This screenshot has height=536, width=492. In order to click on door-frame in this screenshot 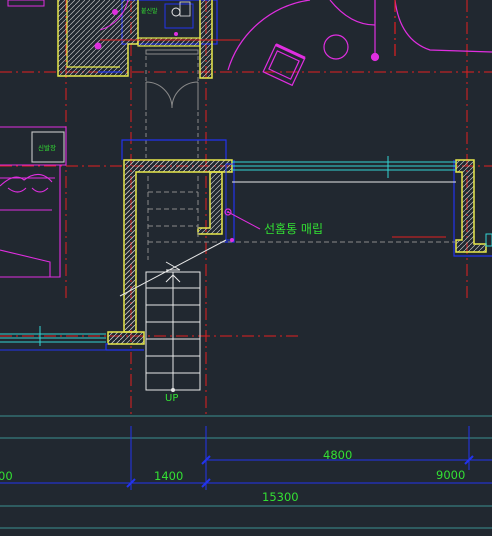, I will do `click(162, 115)`.